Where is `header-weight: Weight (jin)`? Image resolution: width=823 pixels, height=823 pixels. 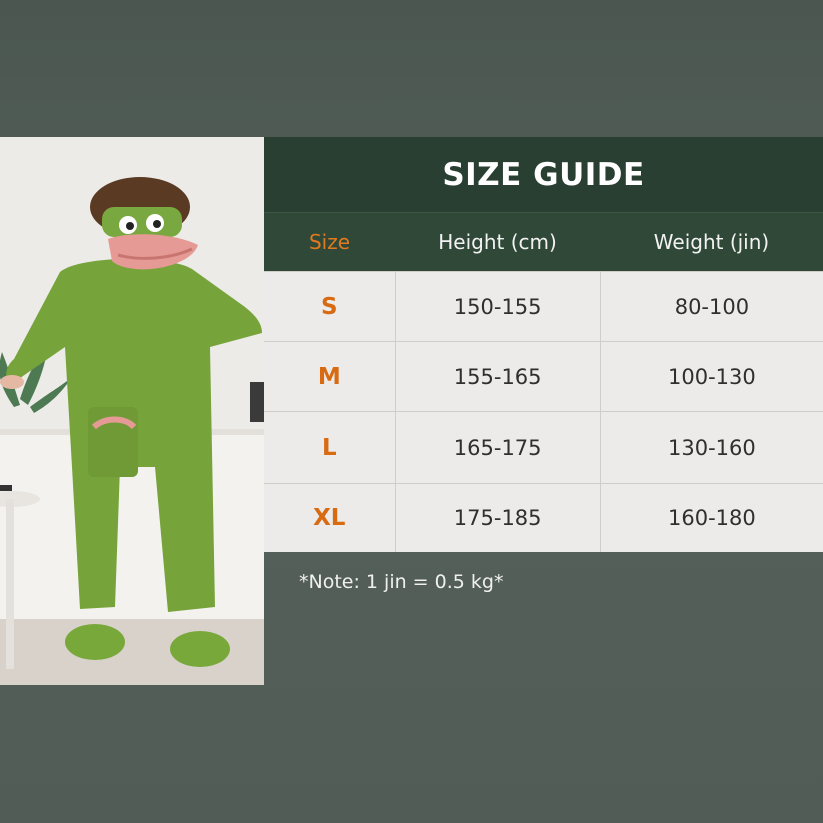
header-weight: Weight (jin) is located at coordinates (711, 242).